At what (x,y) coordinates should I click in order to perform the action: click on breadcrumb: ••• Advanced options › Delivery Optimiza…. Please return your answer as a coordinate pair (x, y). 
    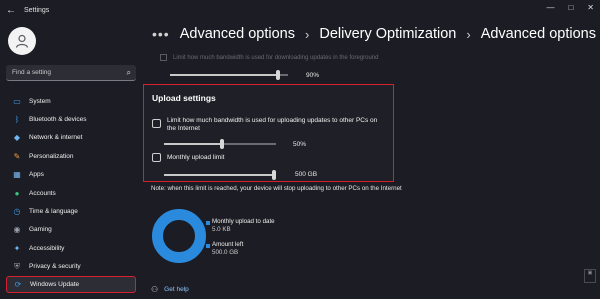
    Looking at the image, I should click on (374, 34).